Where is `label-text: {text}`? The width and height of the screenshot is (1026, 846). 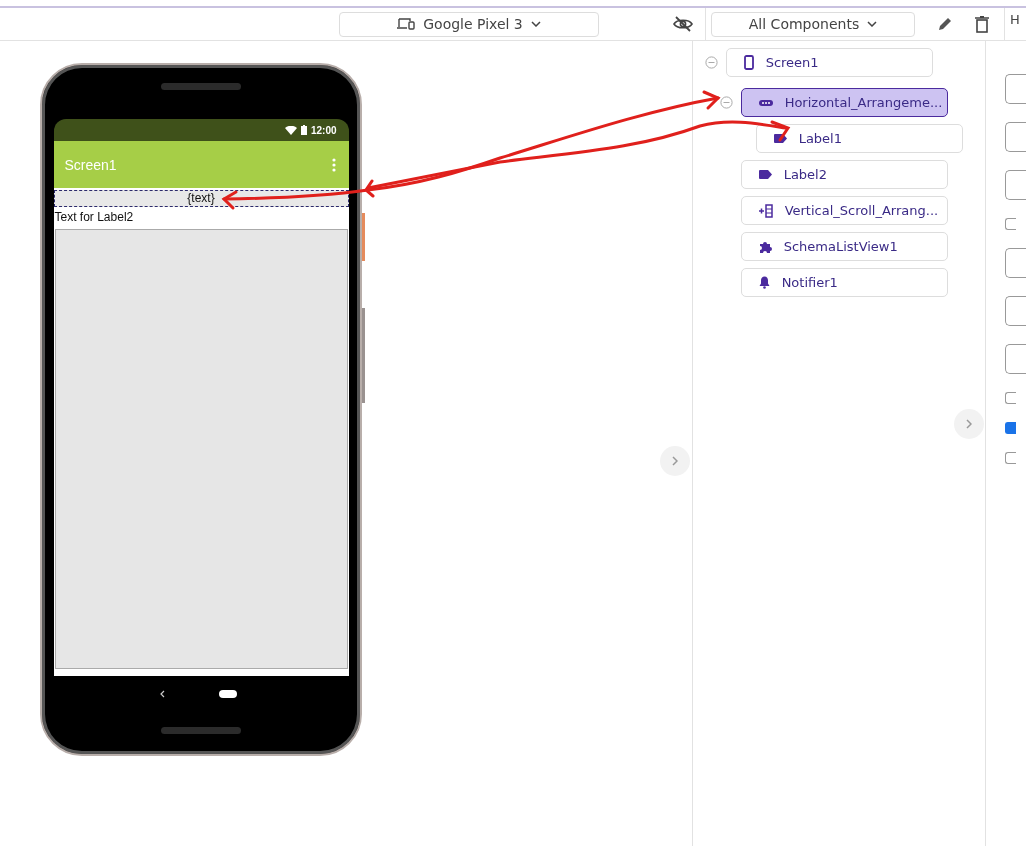
label-text: {text} is located at coordinates (201, 198).